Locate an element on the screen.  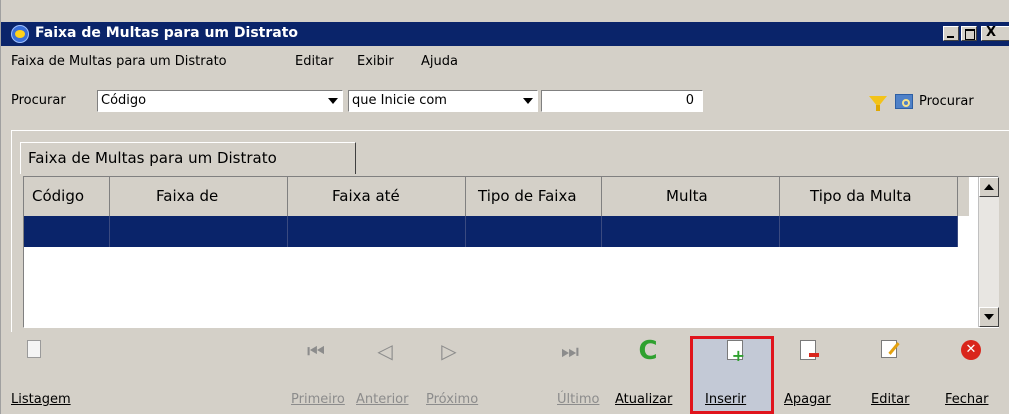
anterior-button: ◁ Anterior is located at coordinates (386, 376).